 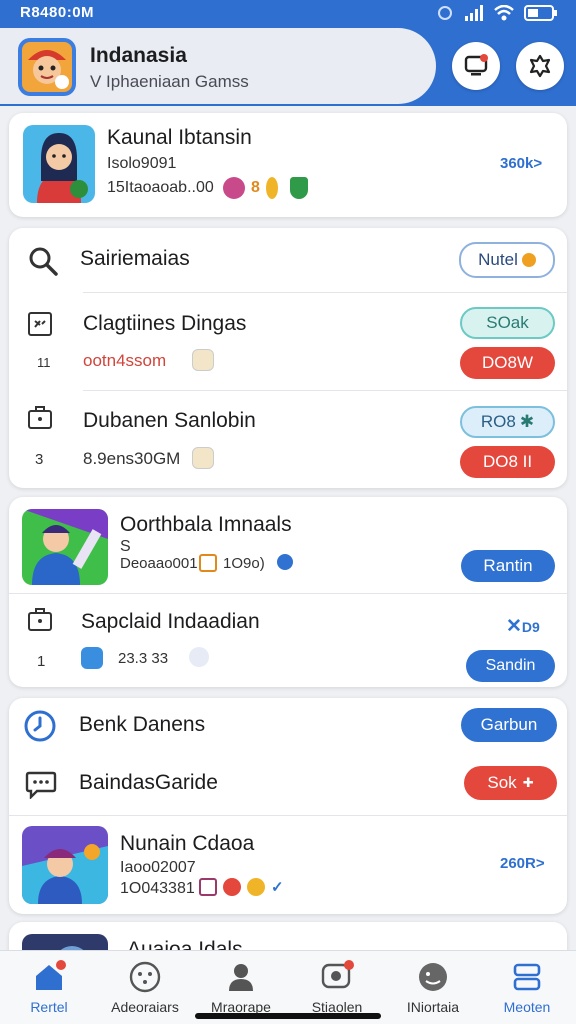 I want to click on home-icon, so click(x=51, y=975).